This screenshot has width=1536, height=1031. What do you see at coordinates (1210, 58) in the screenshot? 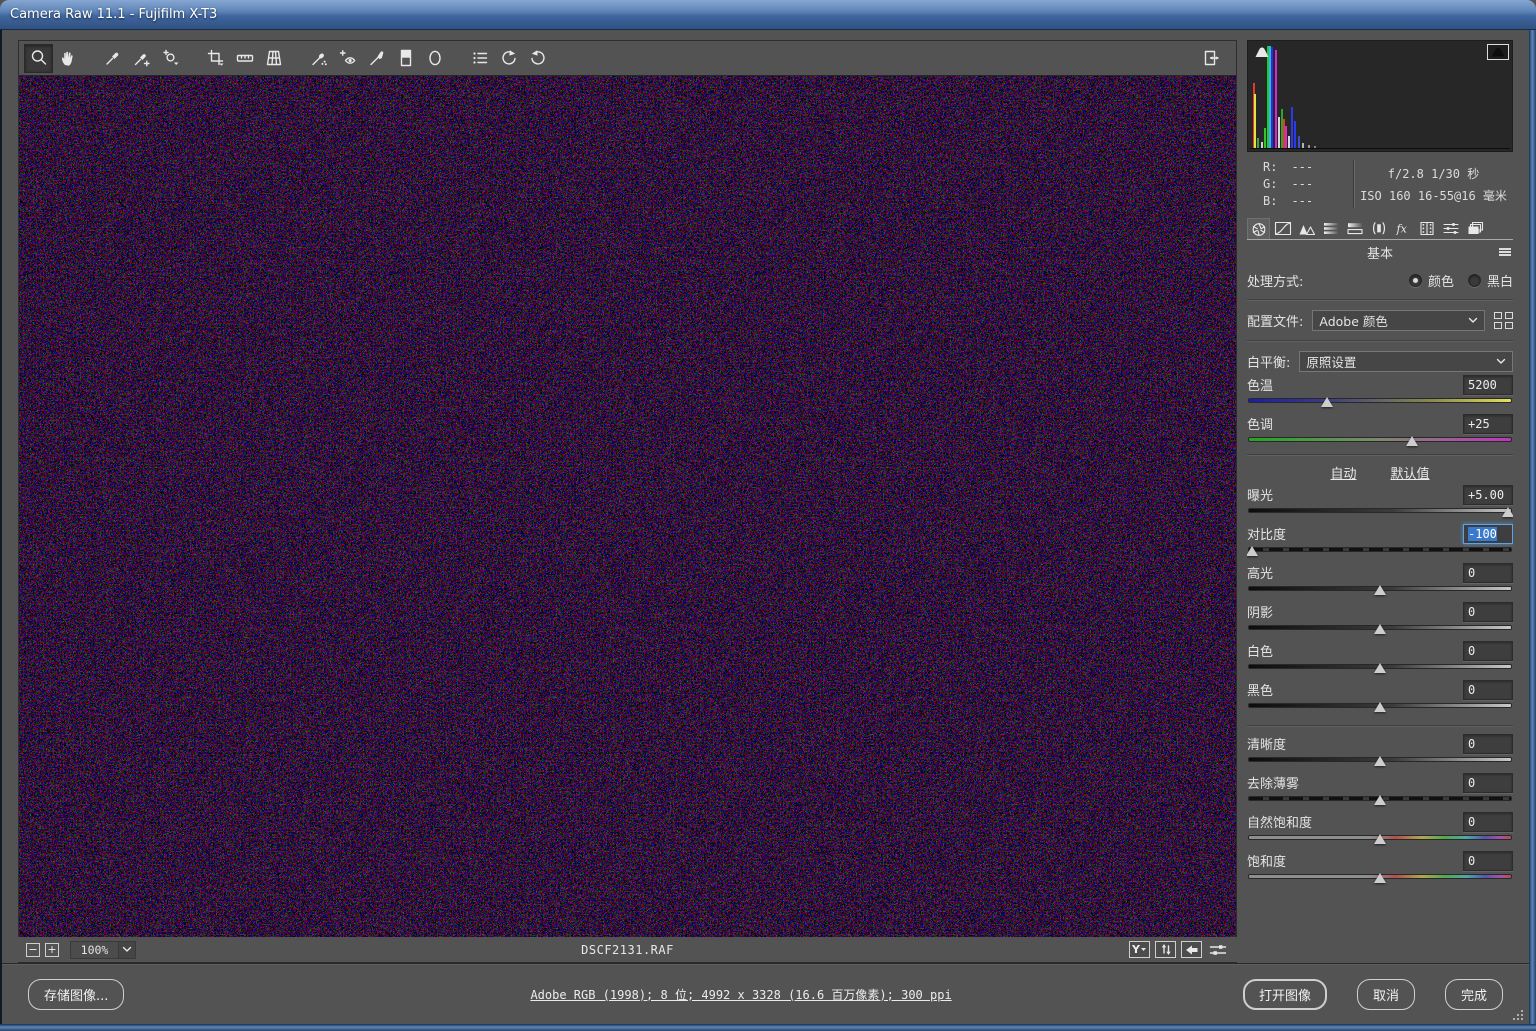
I see `toggle-fullscreen-icon` at bounding box center [1210, 58].